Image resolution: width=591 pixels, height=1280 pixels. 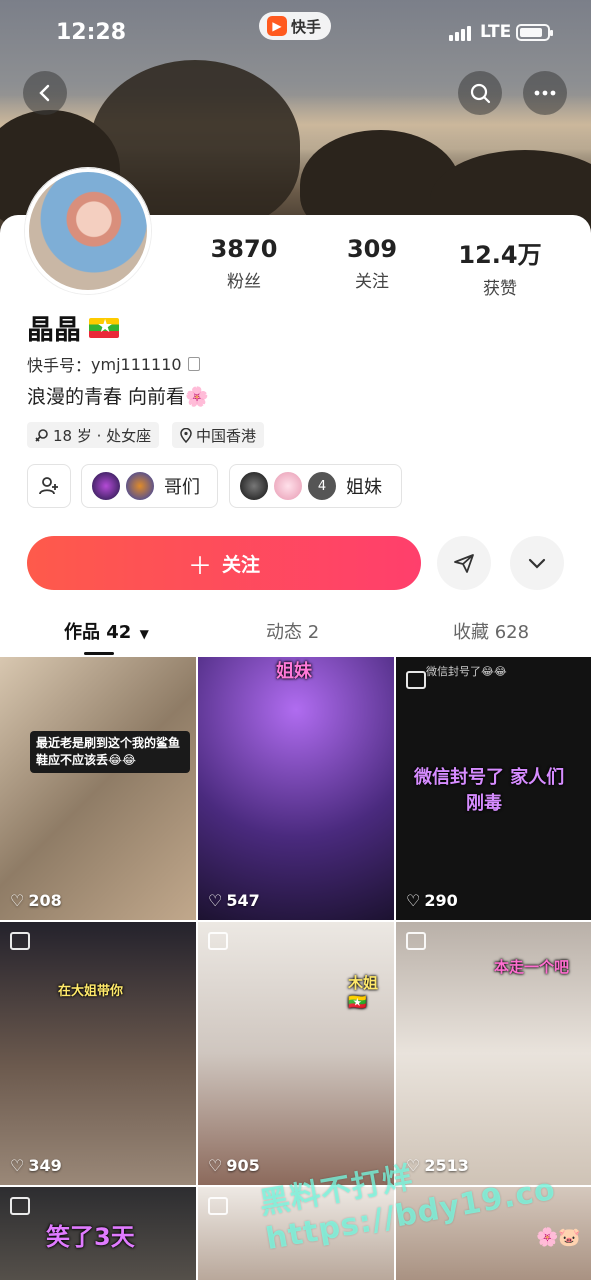 I want to click on profile-bio: 浪漫的青春 向前看🌸, so click(x=118, y=397).